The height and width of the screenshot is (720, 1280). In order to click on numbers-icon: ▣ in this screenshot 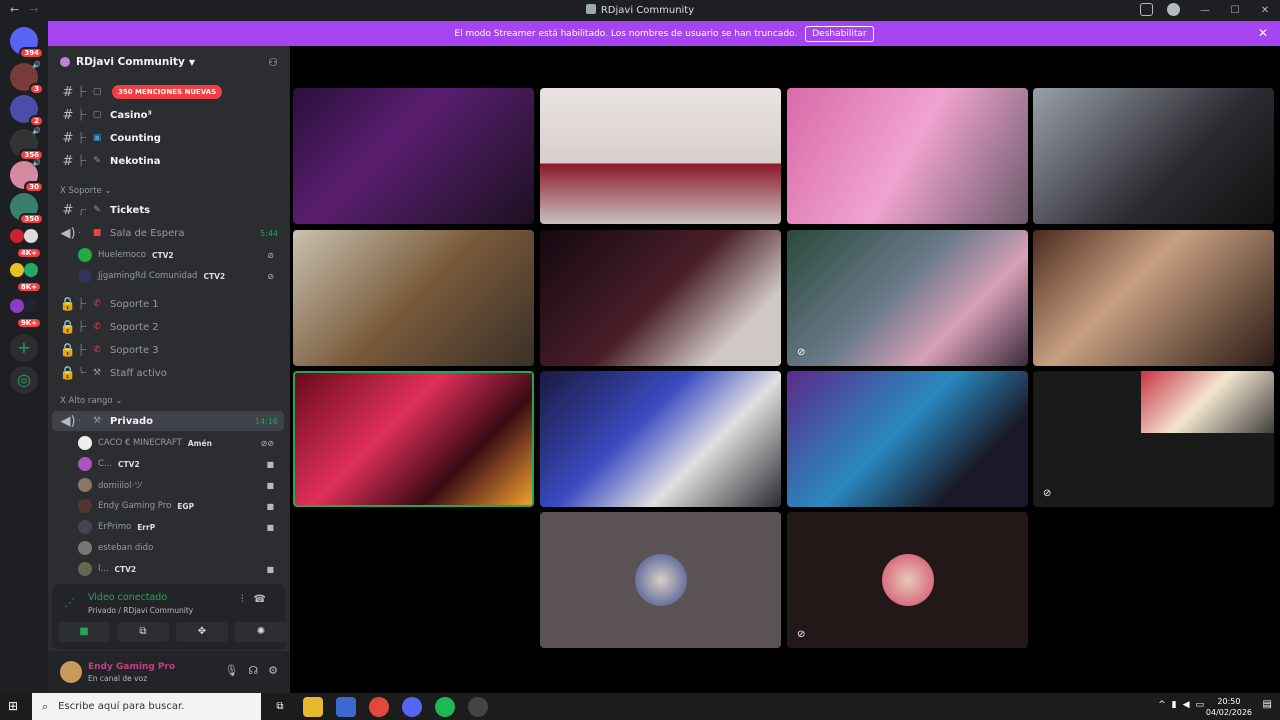, I will do `click(97, 138)`.